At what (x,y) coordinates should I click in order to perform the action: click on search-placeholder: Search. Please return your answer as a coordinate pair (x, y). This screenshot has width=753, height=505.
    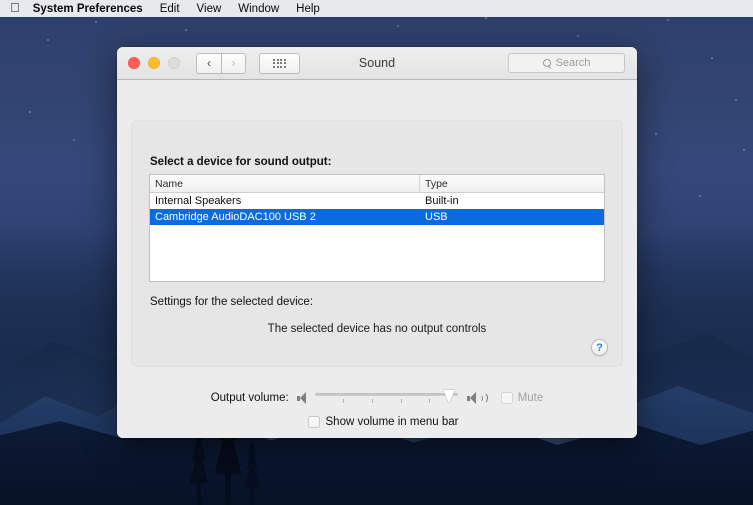
    Looking at the image, I should click on (573, 63).